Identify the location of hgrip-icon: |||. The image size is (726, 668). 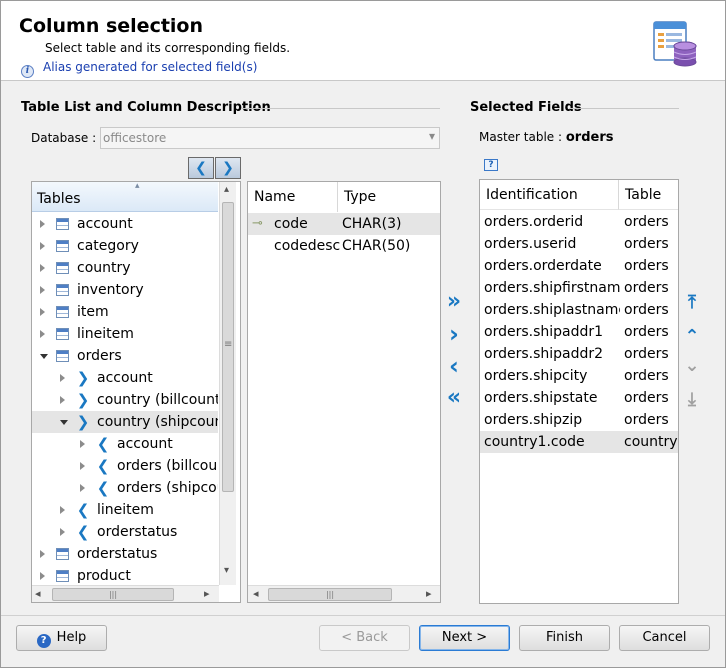
(330, 594).